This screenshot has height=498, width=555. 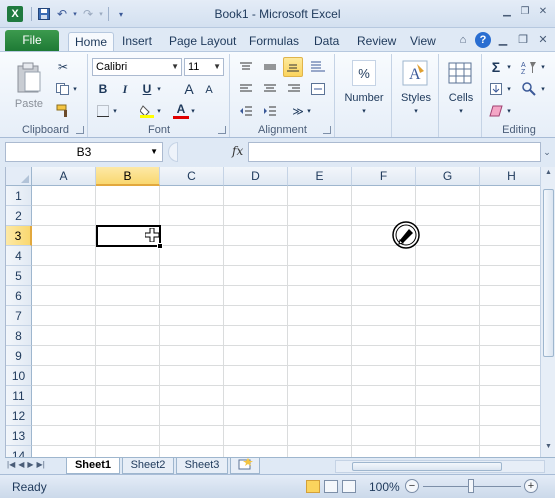 What do you see at coordinates (84, 152) in the screenshot?
I see `name-box: B3 ▼` at bounding box center [84, 152].